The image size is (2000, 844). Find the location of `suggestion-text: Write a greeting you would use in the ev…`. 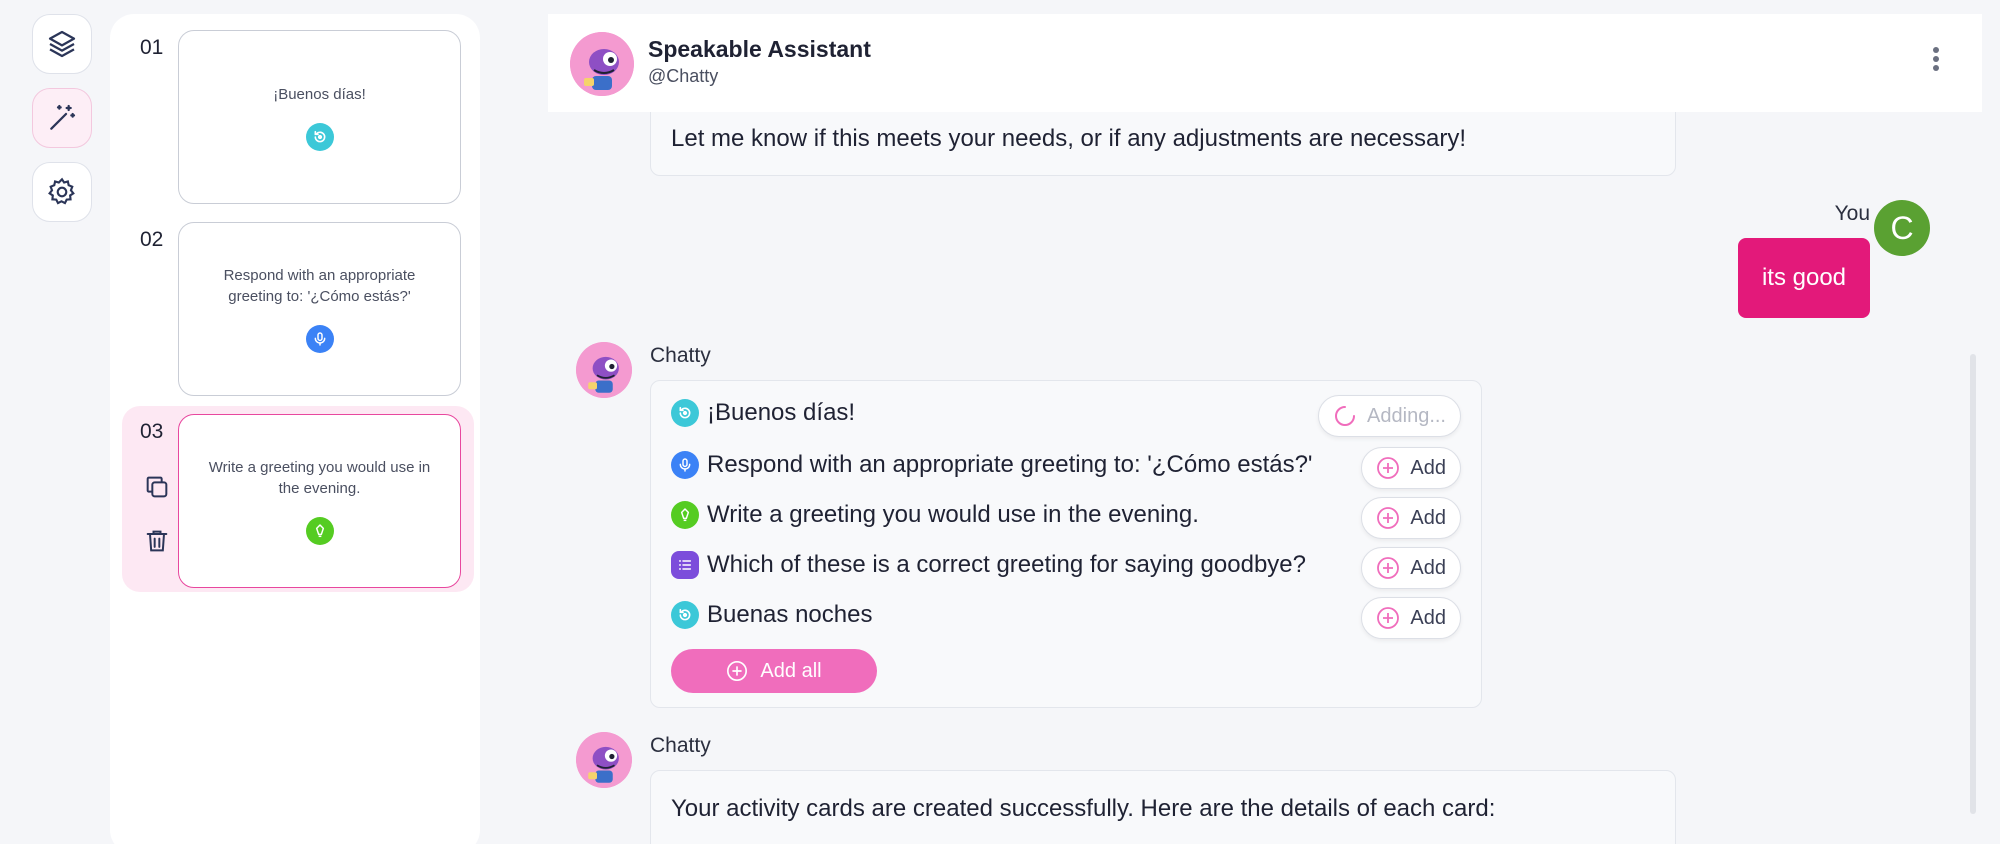

suggestion-text: Write a greeting you would use in the ev… is located at coordinates (953, 514).